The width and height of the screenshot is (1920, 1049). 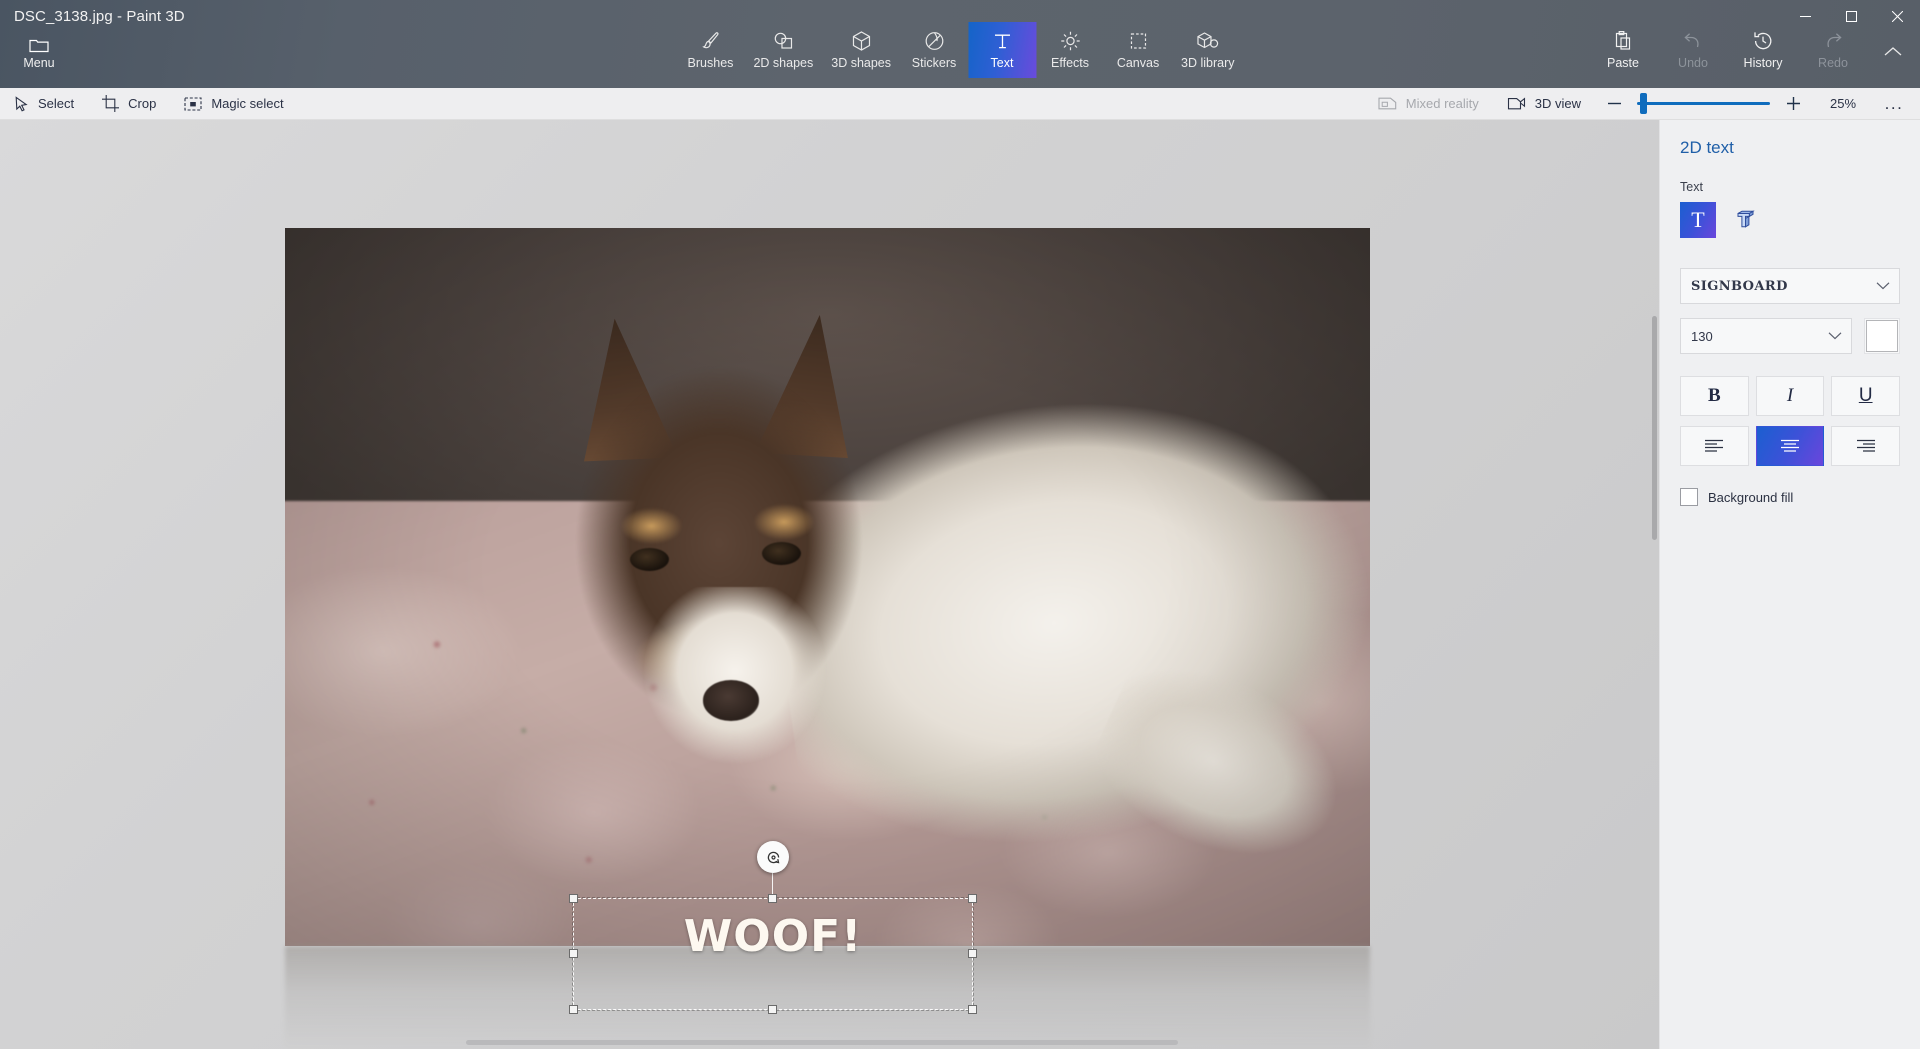 I want to click on tab-stickers: Stickers, so click(x=934, y=50).